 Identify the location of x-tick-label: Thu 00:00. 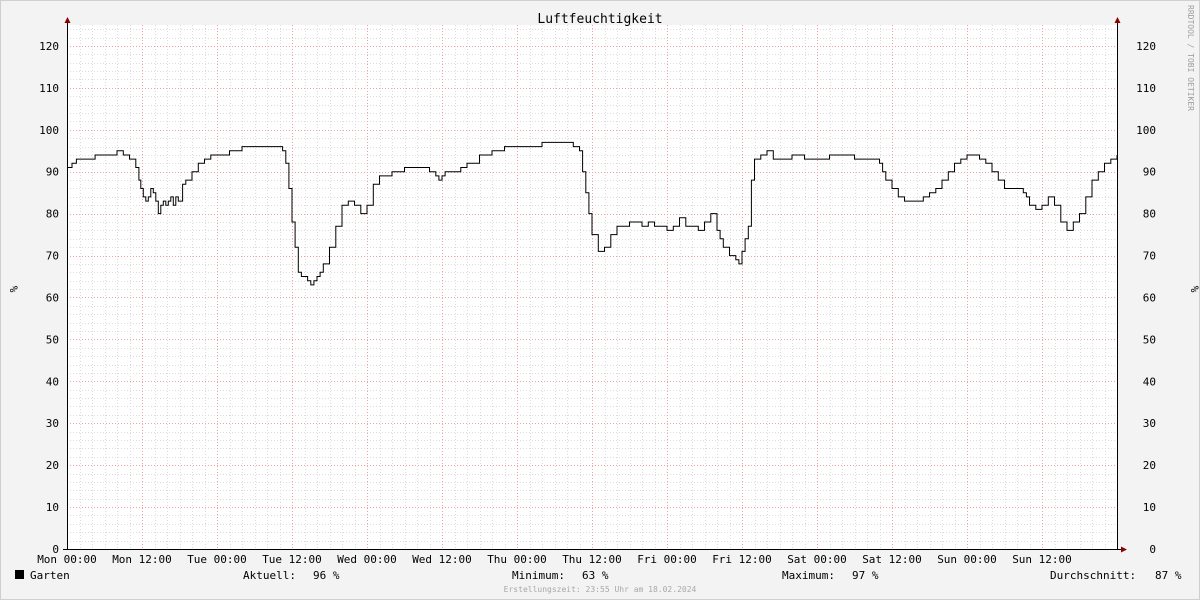
(517, 559).